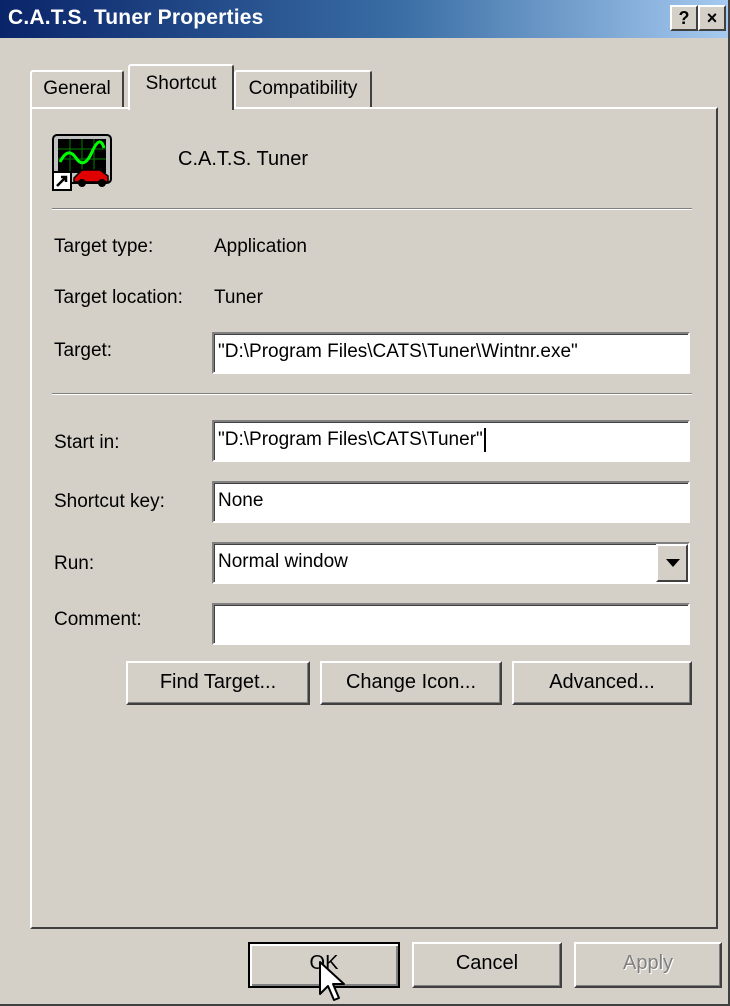 The width and height of the screenshot is (730, 1006). I want to click on start-in-label: Start in:, so click(87, 442).